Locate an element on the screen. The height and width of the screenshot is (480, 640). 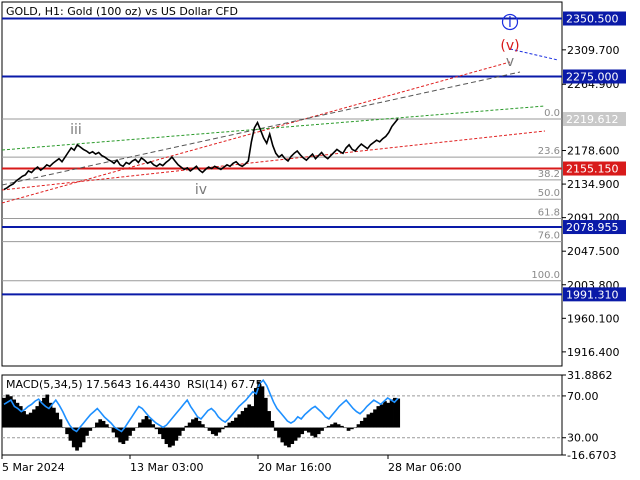
time-tick-label: 20 Mar 16:00 is located at coordinates (294, 467).